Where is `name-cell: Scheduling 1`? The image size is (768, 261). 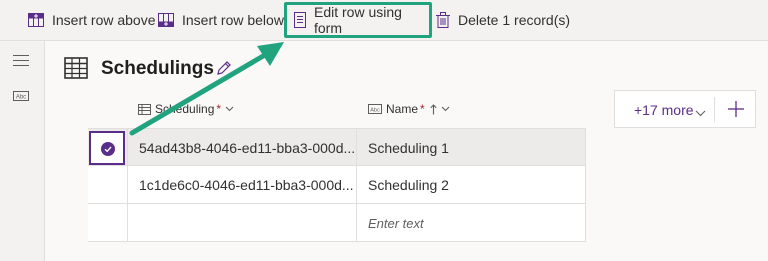 name-cell: Scheduling 1 is located at coordinates (471, 148).